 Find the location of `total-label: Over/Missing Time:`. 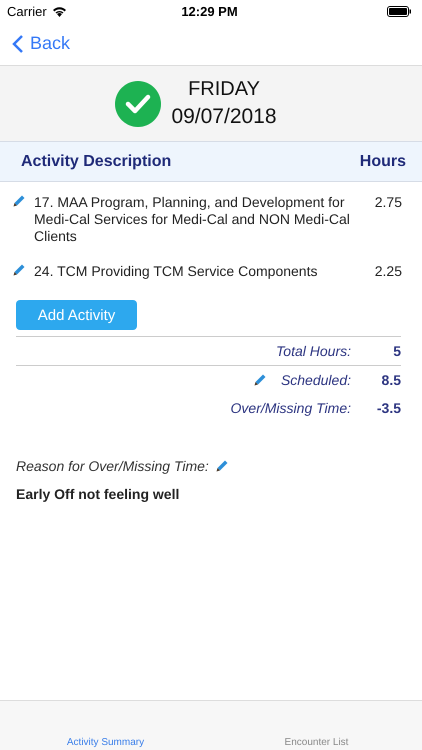

total-label: Over/Missing Time: is located at coordinates (290, 408).